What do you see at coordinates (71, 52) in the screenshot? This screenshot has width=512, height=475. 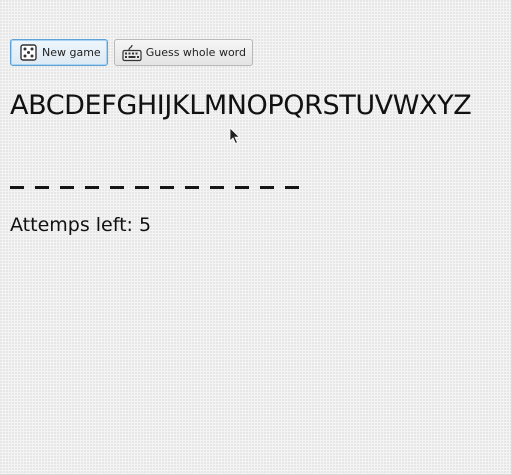 I see `new-game-label: New game` at bounding box center [71, 52].